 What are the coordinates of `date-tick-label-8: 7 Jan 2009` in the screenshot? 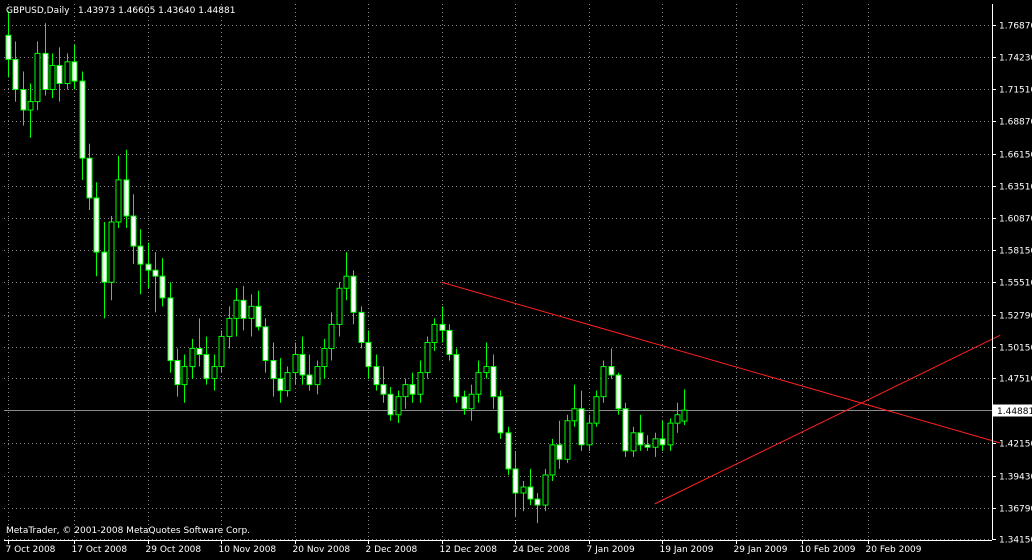 It's located at (611, 550).